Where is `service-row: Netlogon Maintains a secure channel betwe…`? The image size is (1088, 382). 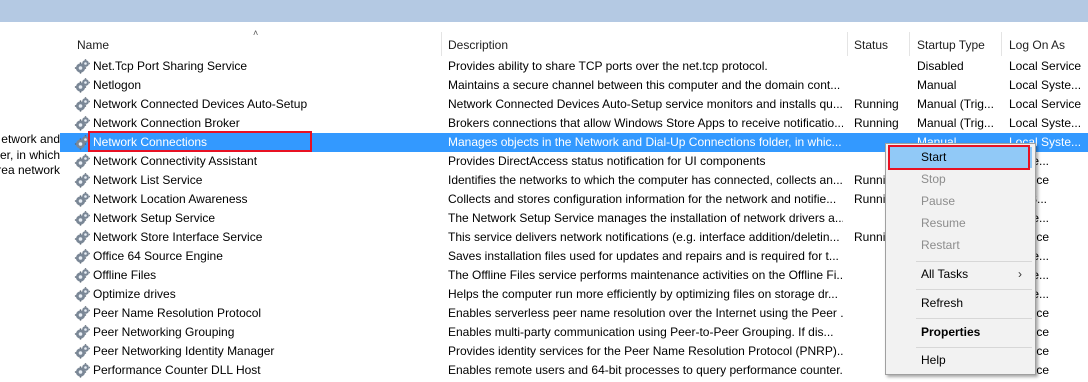 service-row: Netlogon Maintains a secure channel betwe… is located at coordinates (574, 85).